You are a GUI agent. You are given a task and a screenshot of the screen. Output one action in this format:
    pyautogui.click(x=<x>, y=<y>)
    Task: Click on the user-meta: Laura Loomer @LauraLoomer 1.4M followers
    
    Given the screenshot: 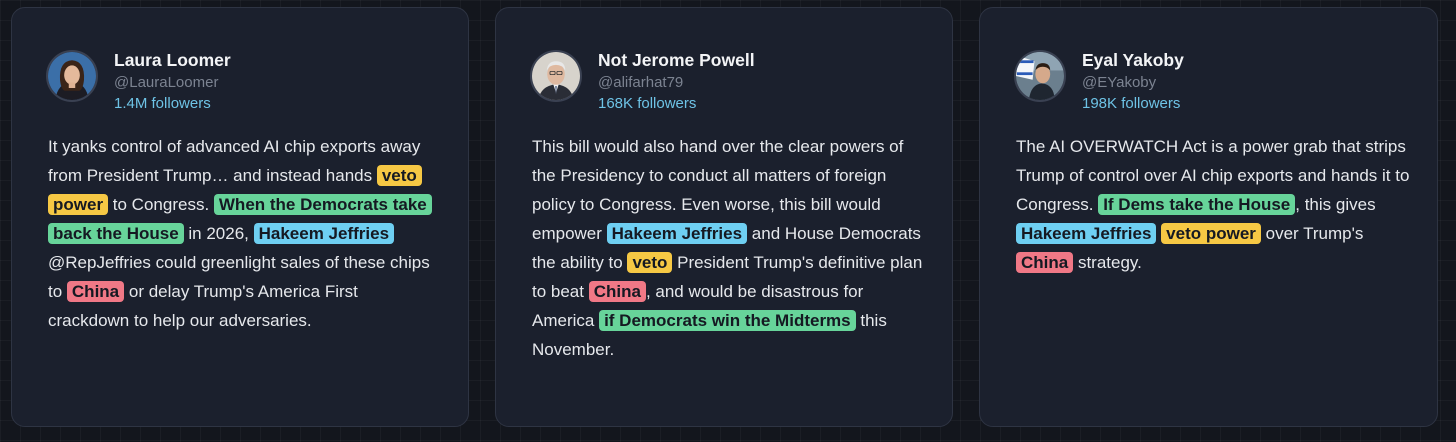 What is the action you would take?
    pyautogui.click(x=172, y=81)
    